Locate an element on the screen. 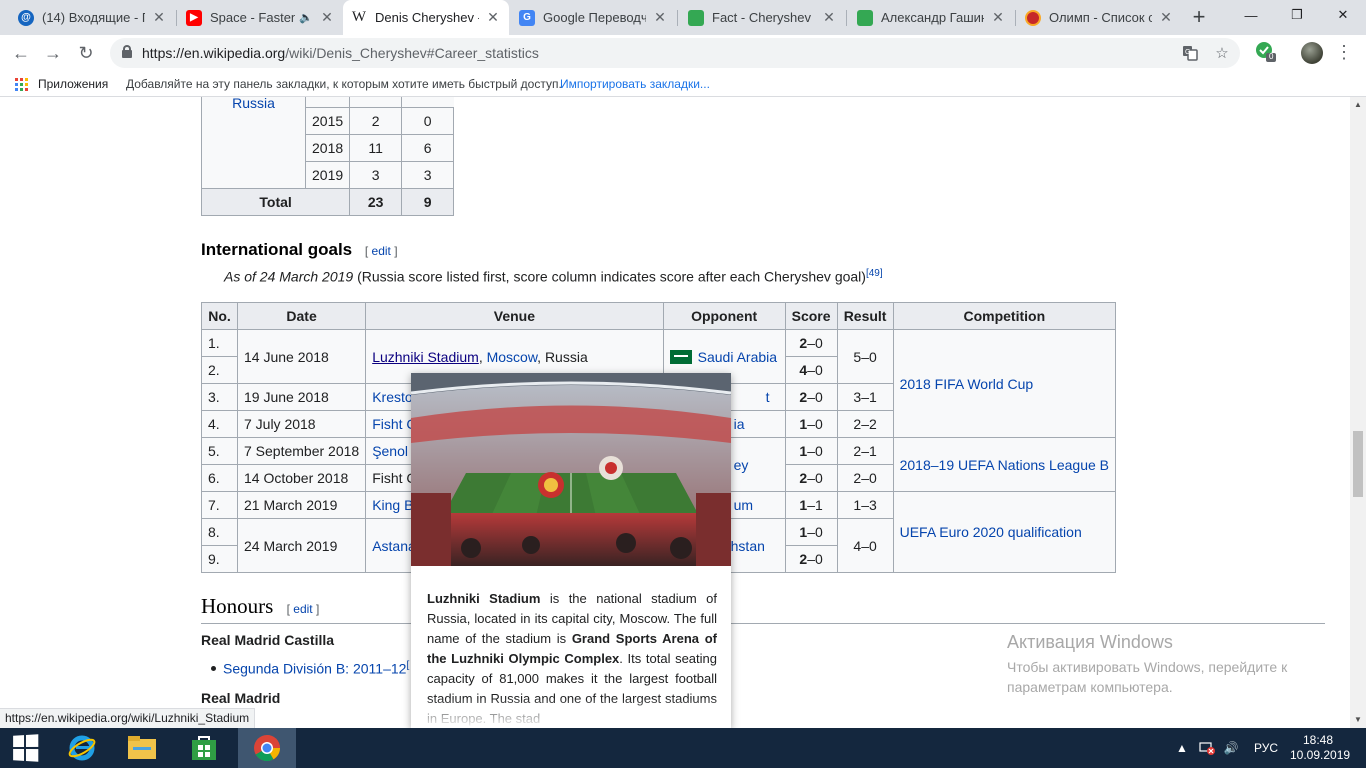  reference-link: [ is located at coordinates (407, 665).